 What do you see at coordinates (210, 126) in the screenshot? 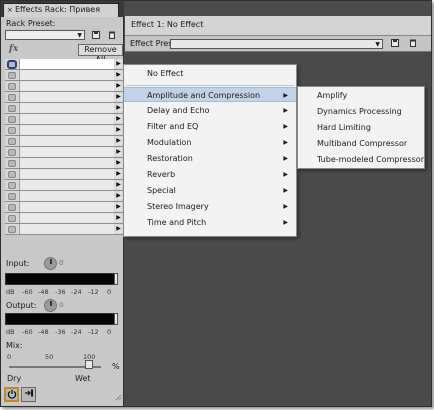
I see `menu-item-filter-and-eq: Filter and EQ ▶` at bounding box center [210, 126].